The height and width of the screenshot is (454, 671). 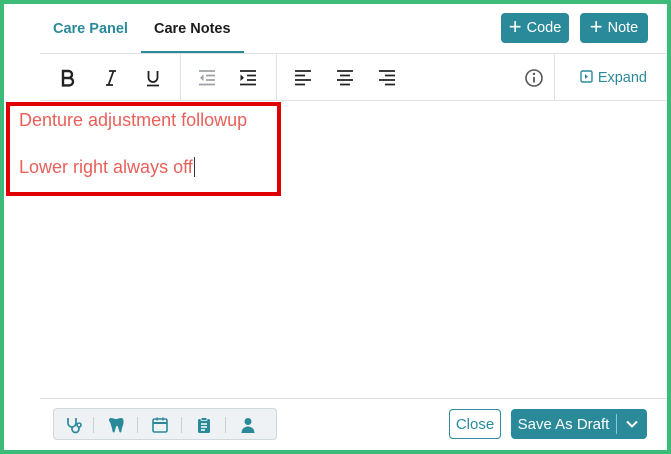 I want to click on align-center-icon, so click(x=345, y=78).